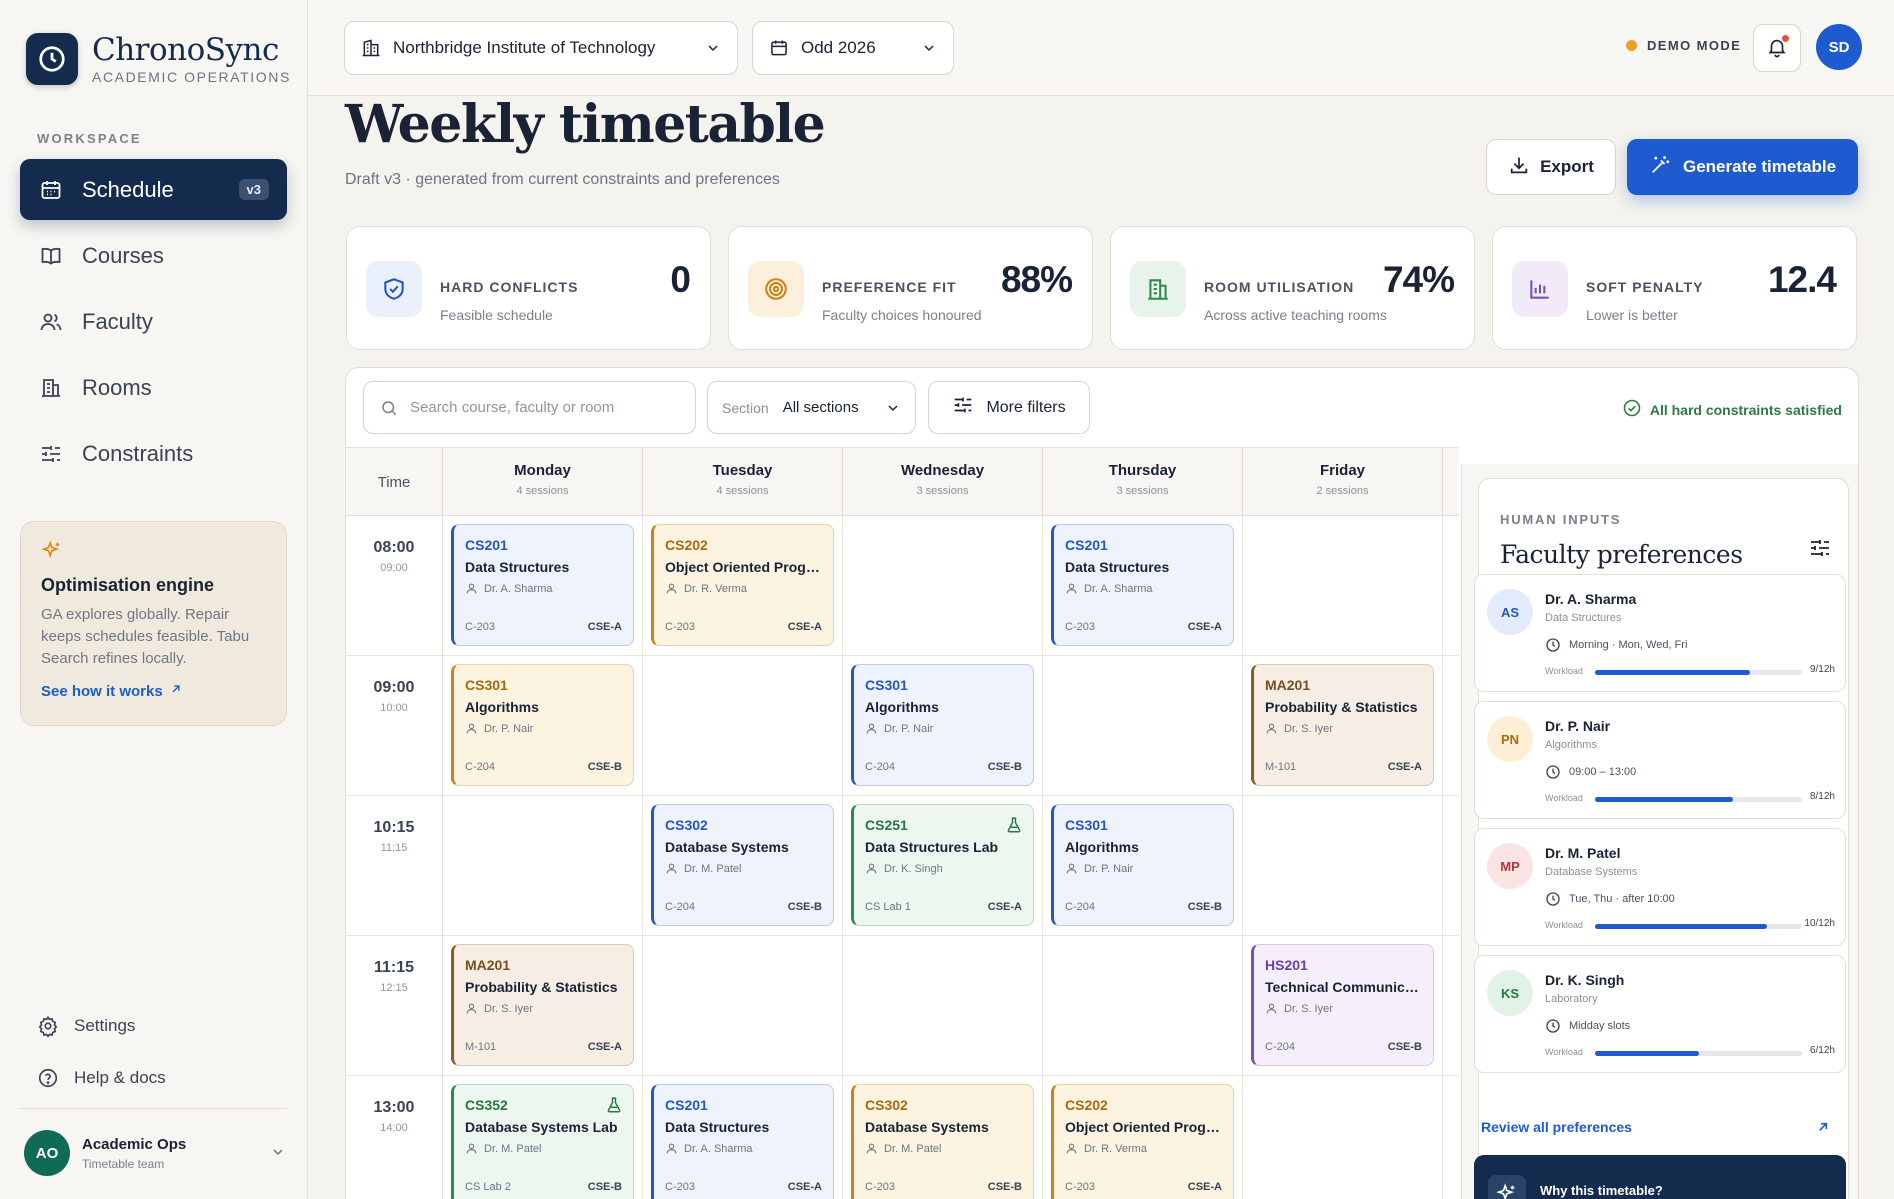 The image size is (1894, 1199). Describe the element at coordinates (394, 687) in the screenshot. I see `slot-start-time: 09:00` at that location.